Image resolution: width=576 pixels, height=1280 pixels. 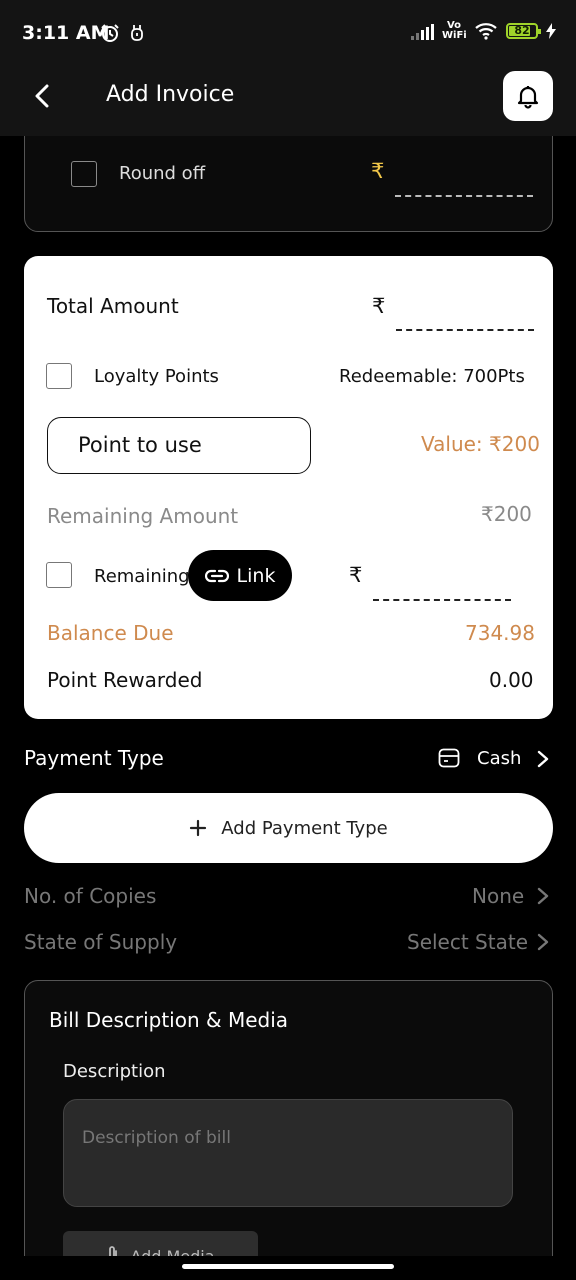 I want to click on payment-type-label: Payment Type, so click(x=94, y=758).